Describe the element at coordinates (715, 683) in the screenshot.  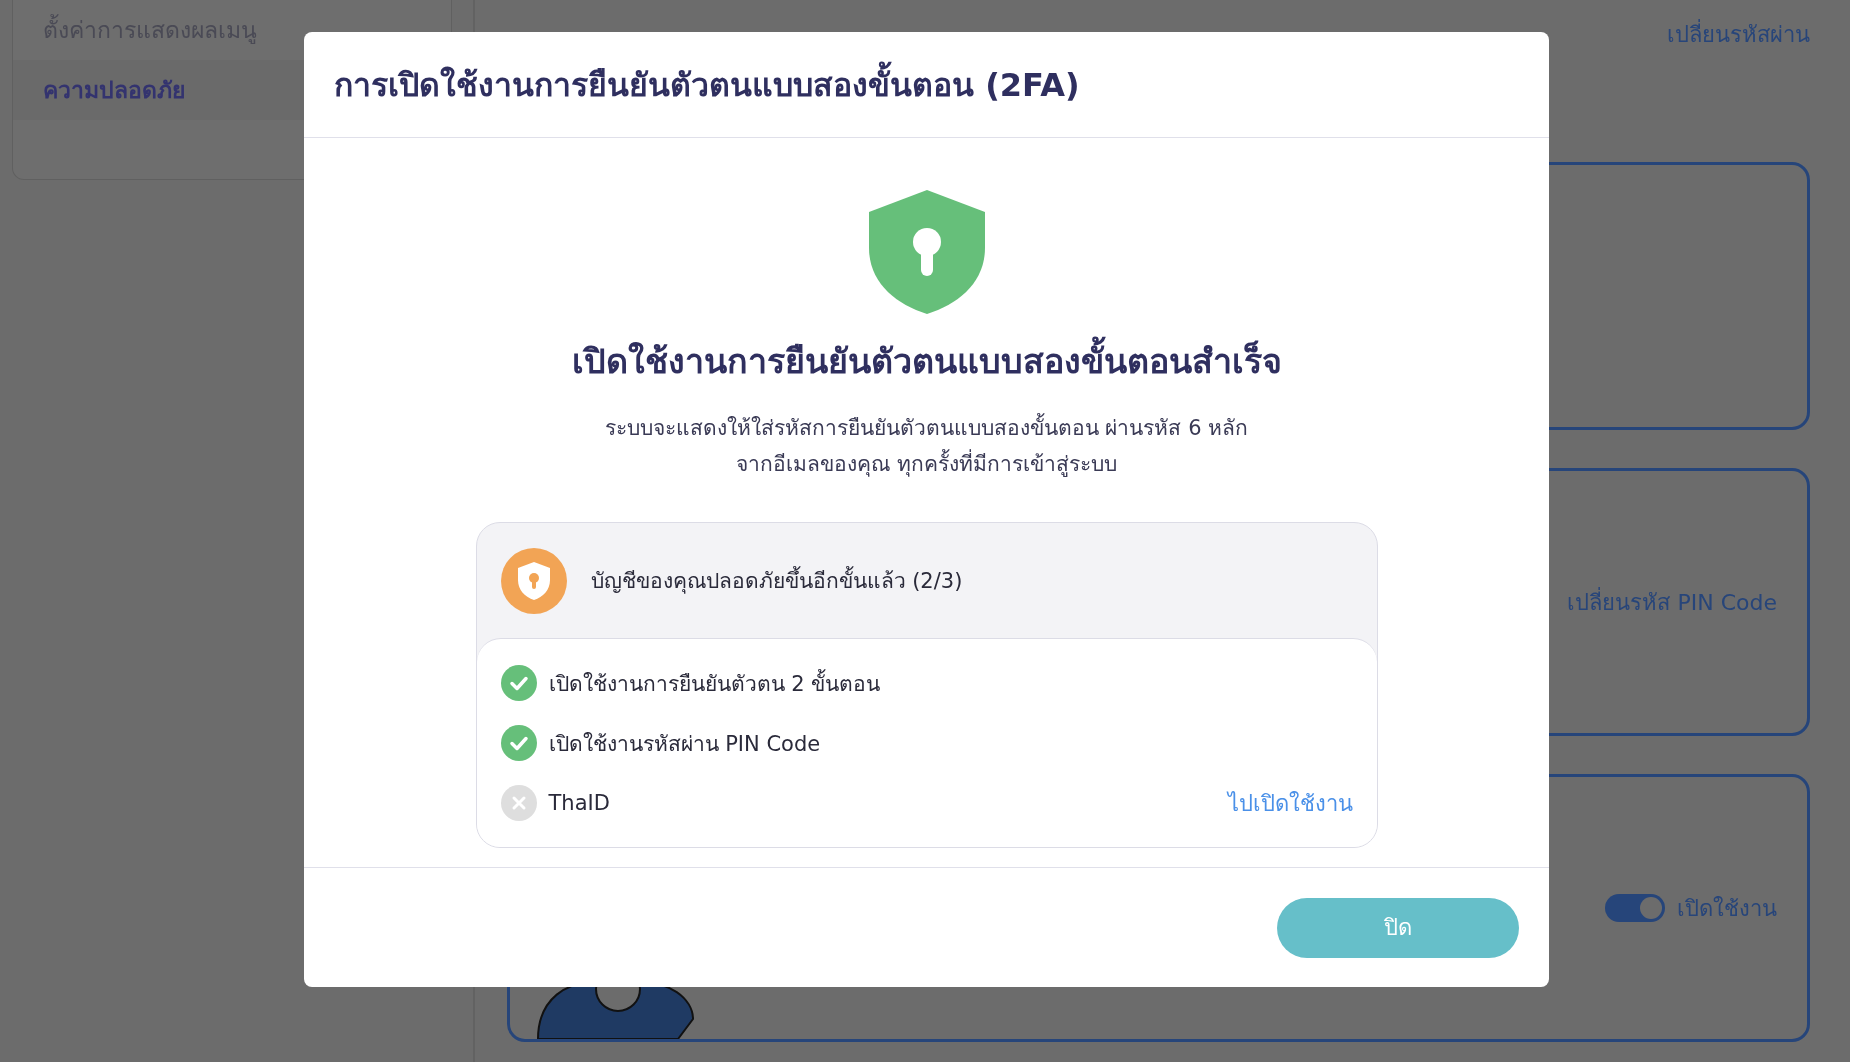
I see `checklist-item: เปิดใช้งานการยืนยันตัวตน 2 ขั้นตอน` at that location.